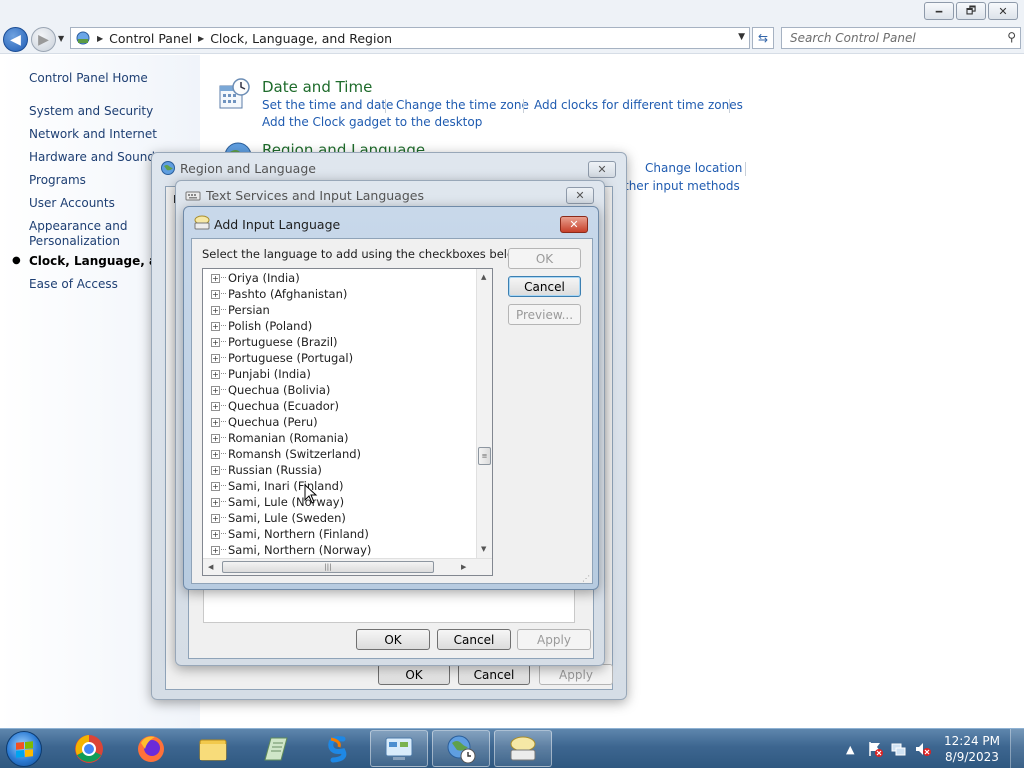 The width and height of the screenshot is (1024, 768). What do you see at coordinates (338, 438) in the screenshot?
I see `language-tree-item: + Romanian (Romania)` at bounding box center [338, 438].